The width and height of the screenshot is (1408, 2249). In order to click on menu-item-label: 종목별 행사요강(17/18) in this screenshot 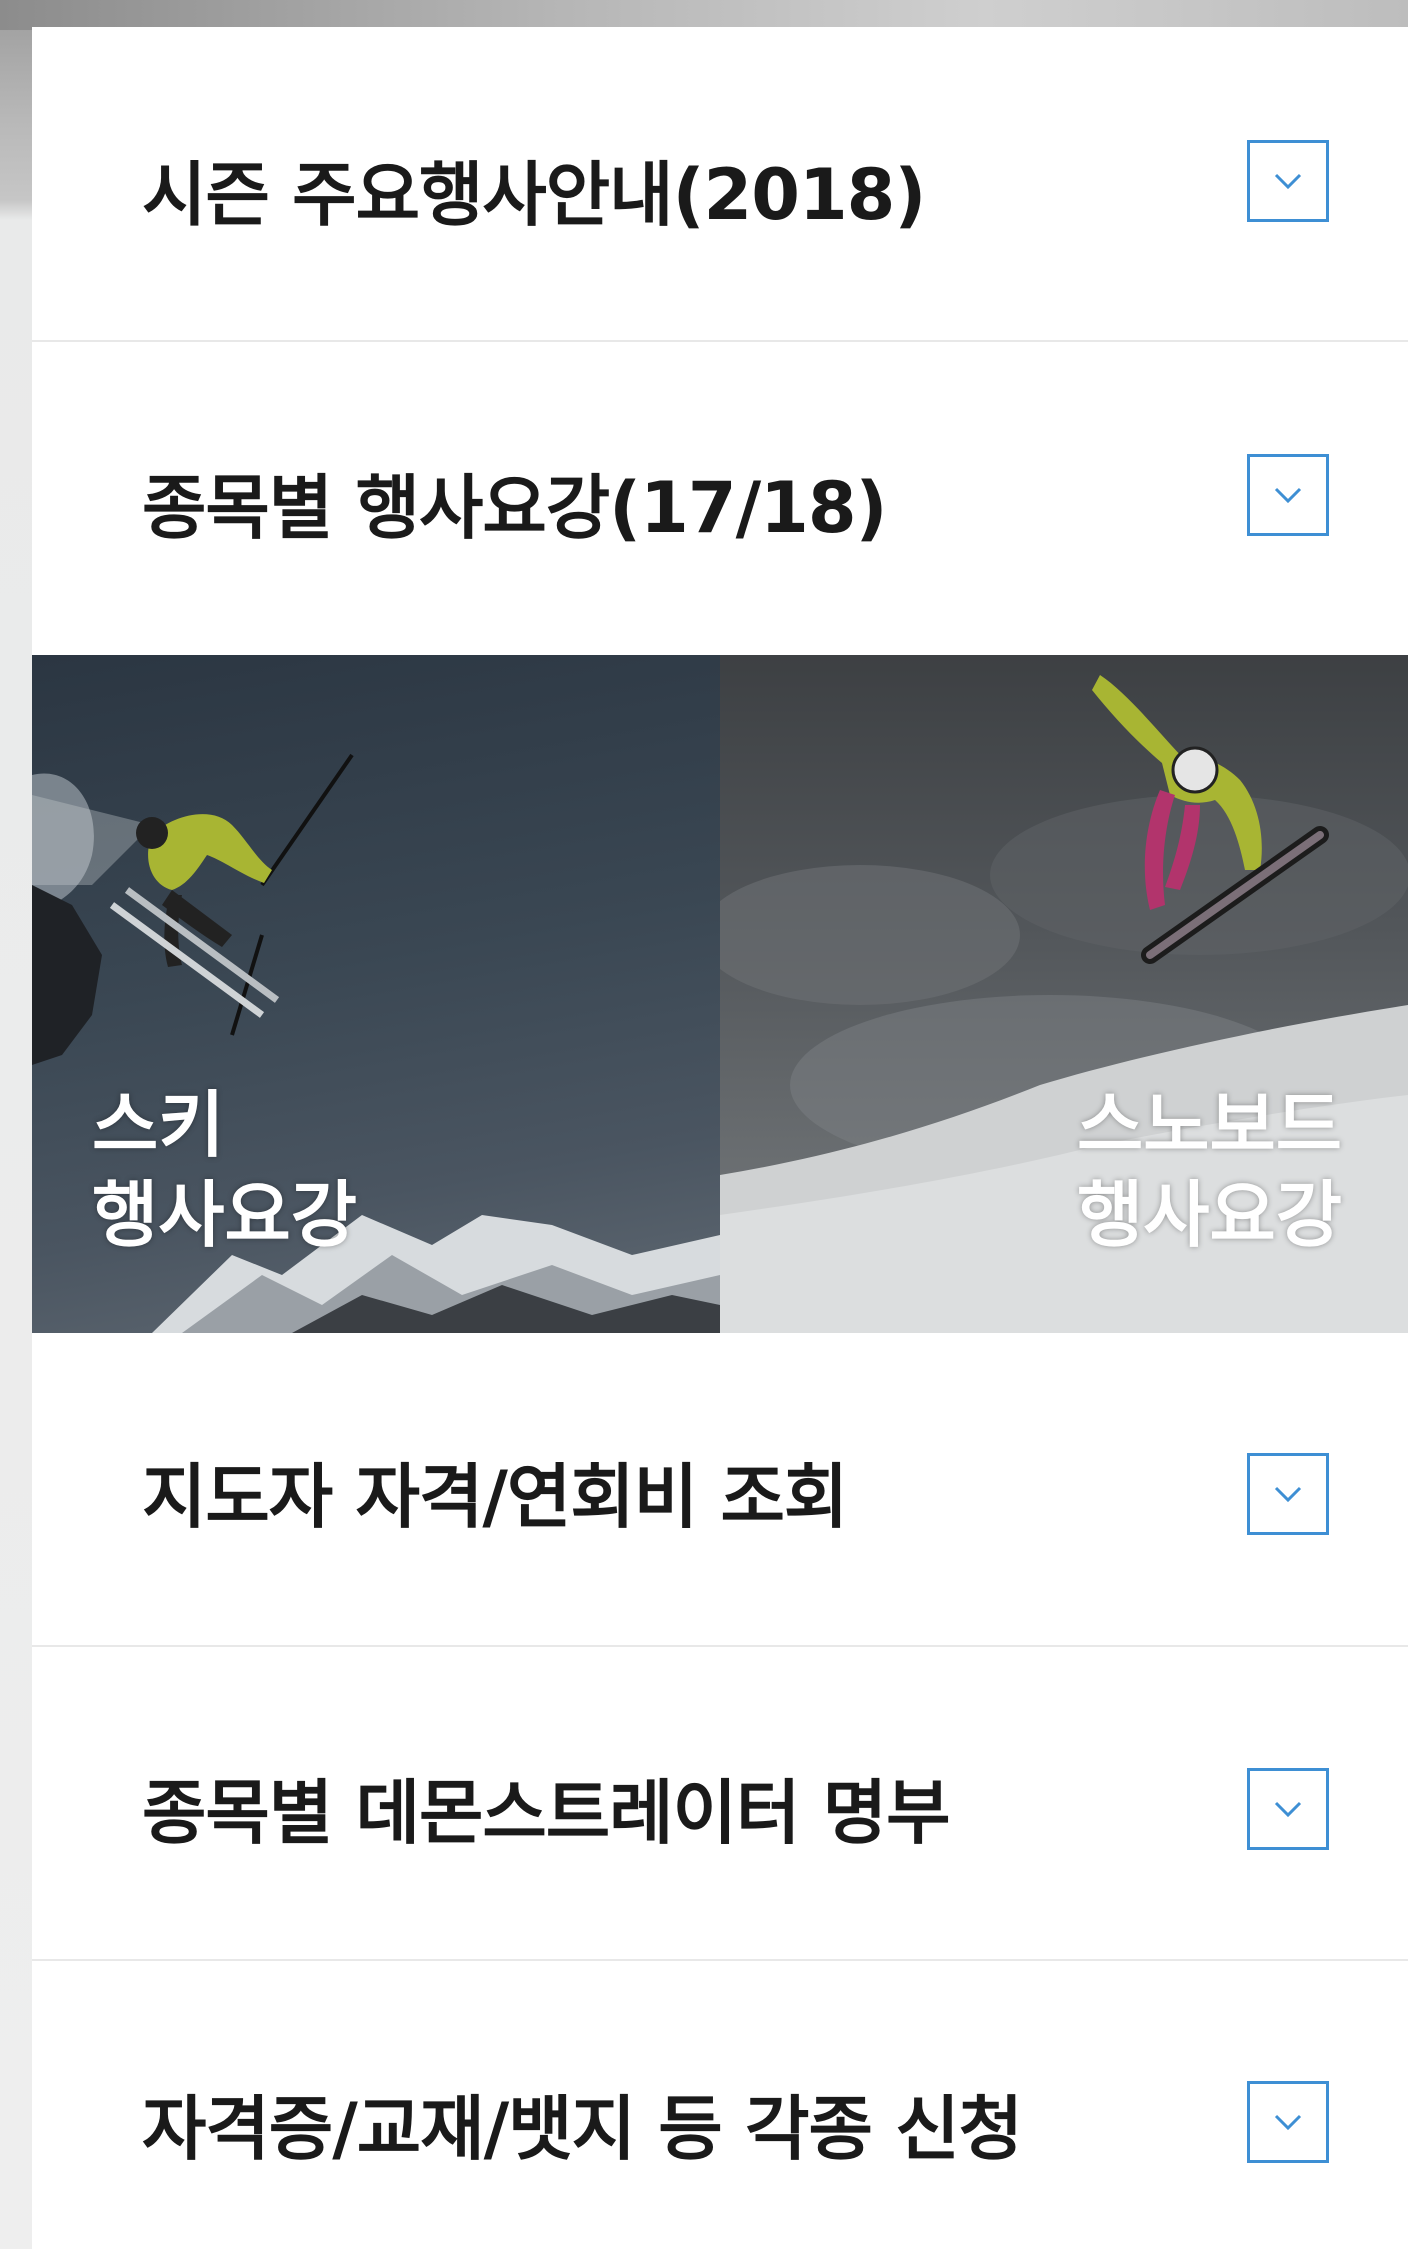, I will do `click(515, 508)`.